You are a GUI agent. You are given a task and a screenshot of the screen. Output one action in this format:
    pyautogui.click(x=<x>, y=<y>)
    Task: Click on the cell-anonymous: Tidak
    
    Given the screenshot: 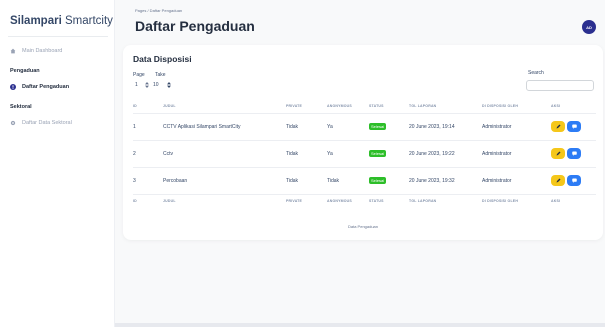 What is the action you would take?
    pyautogui.click(x=348, y=180)
    